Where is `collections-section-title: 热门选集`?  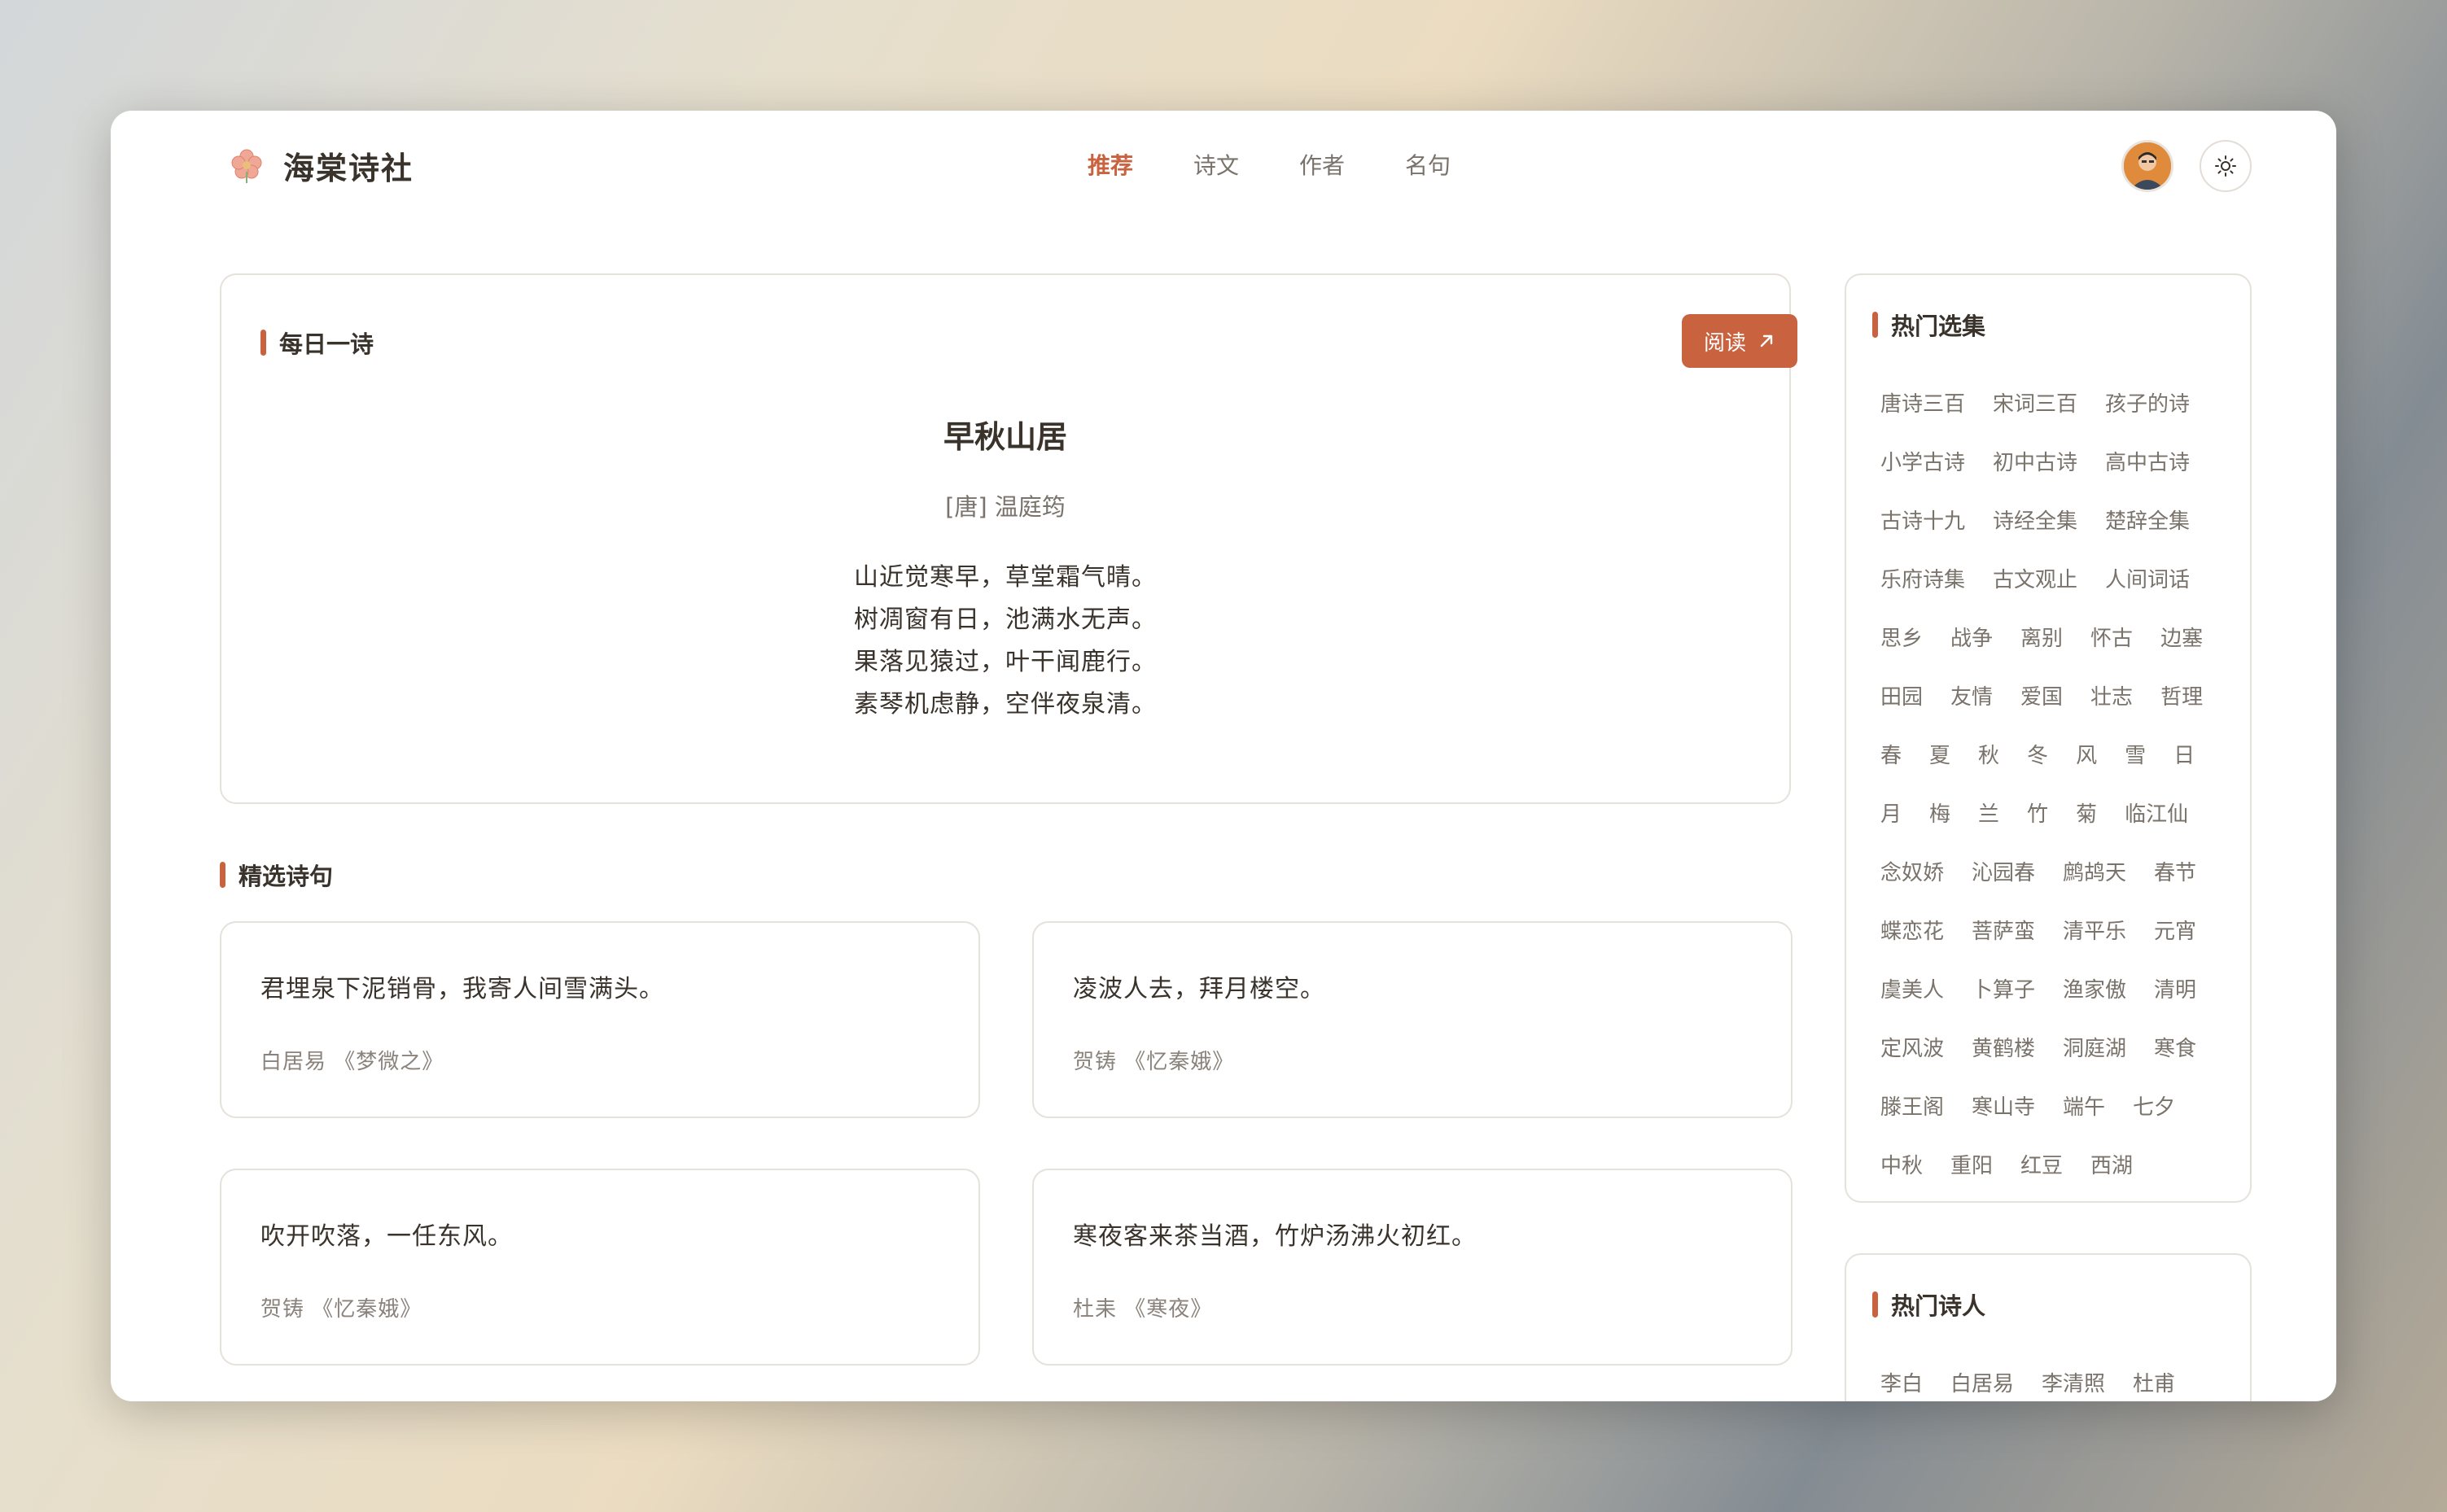
collections-section-title: 热门选集 is located at coordinates (1929, 325).